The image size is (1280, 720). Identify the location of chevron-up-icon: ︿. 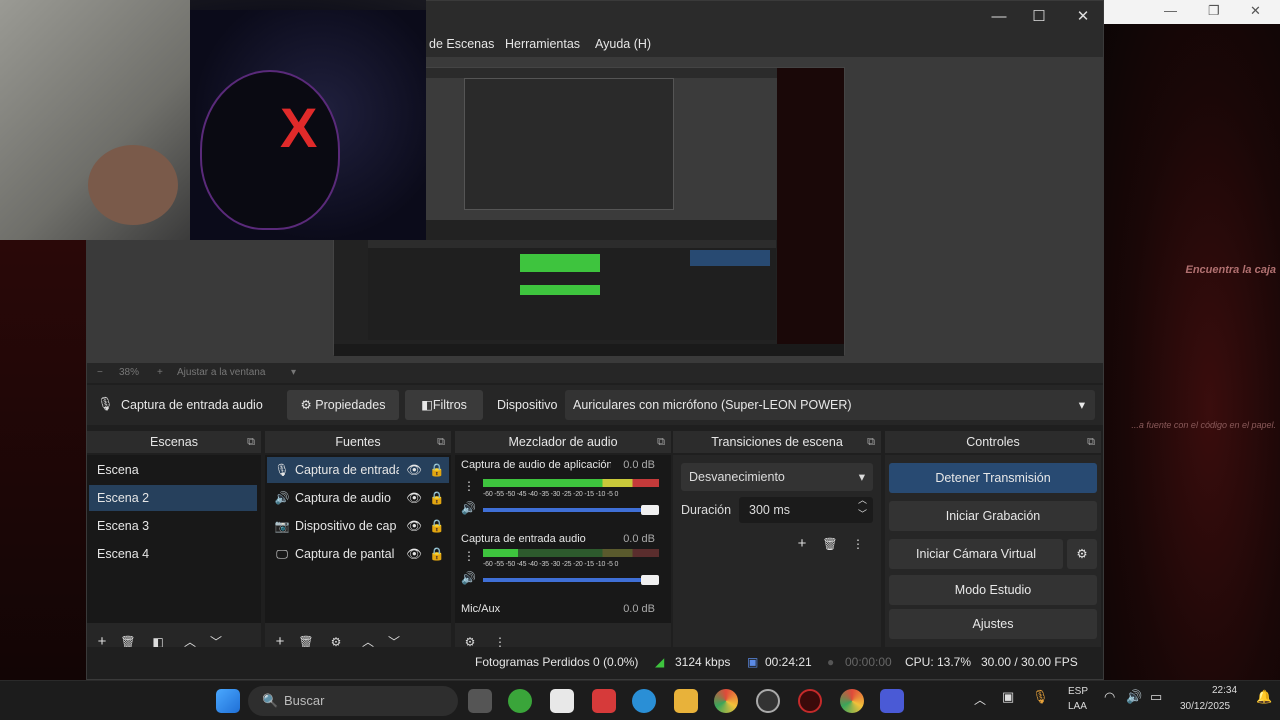
(980, 699).